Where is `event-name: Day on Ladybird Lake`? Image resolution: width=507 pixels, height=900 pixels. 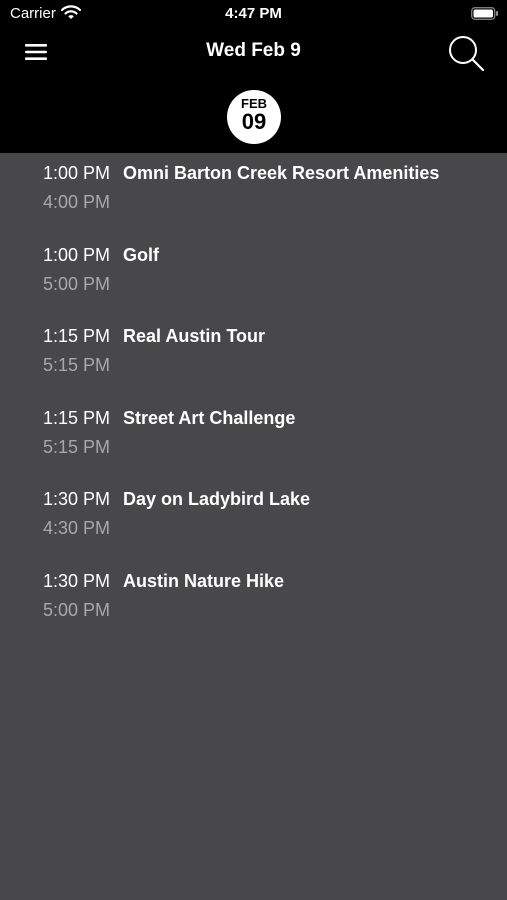 event-name: Day on Ladybird Lake is located at coordinates (217, 499).